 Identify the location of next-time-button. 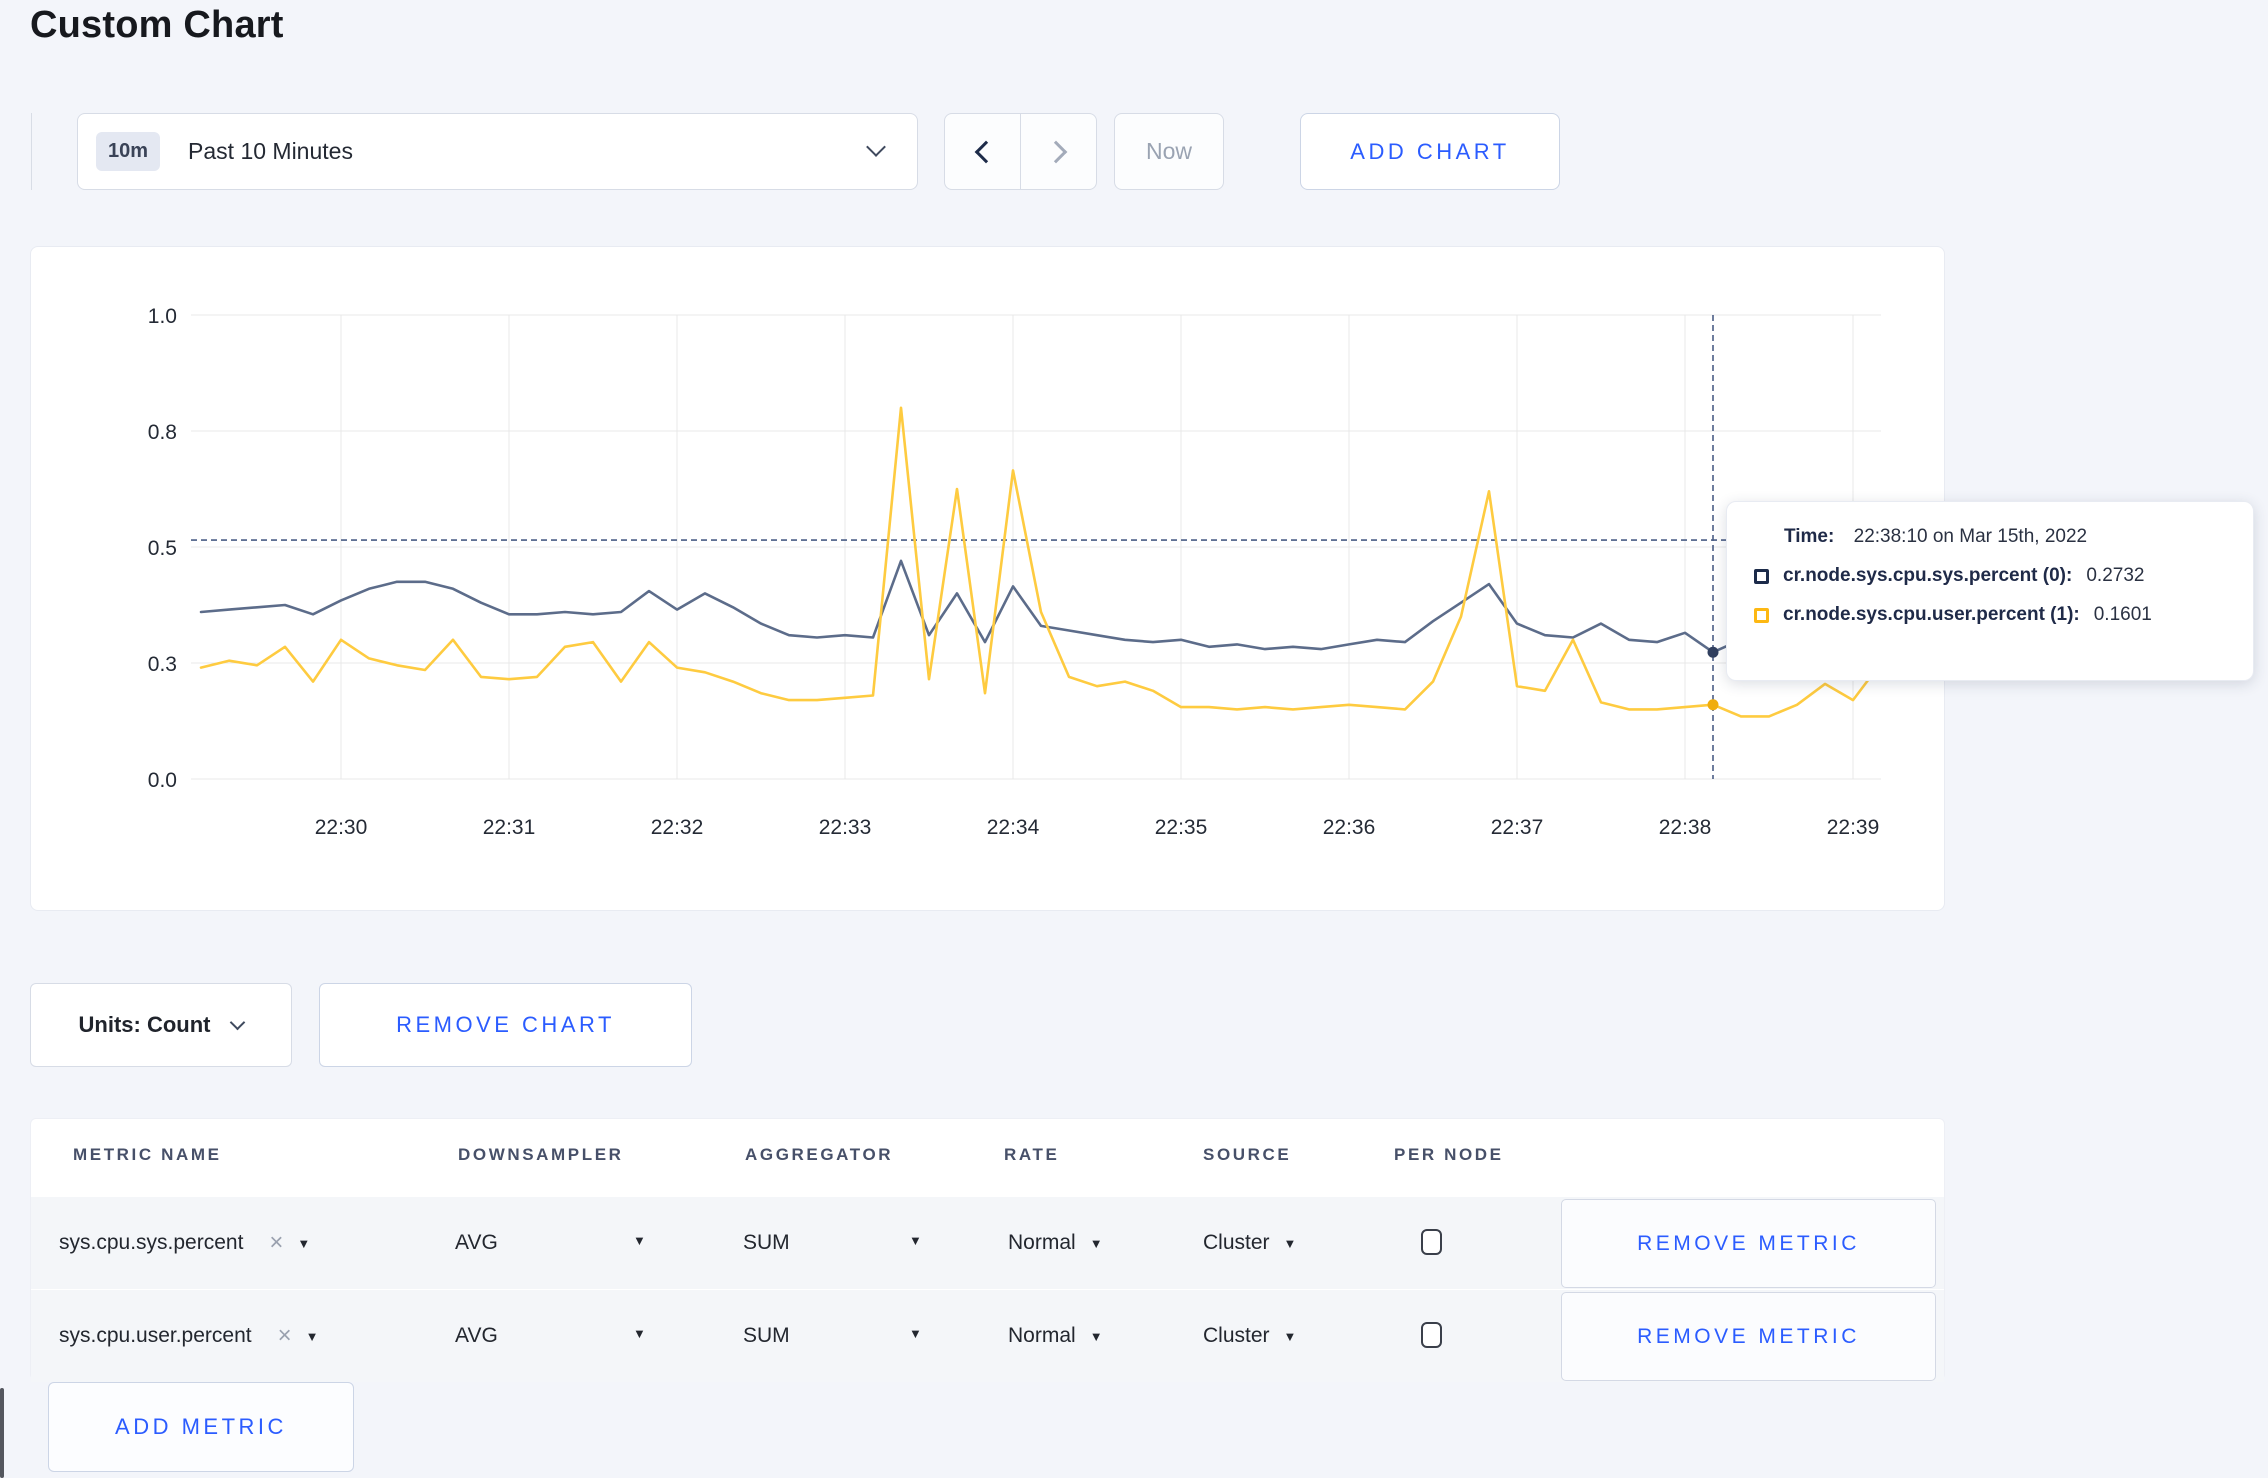
(1058, 151).